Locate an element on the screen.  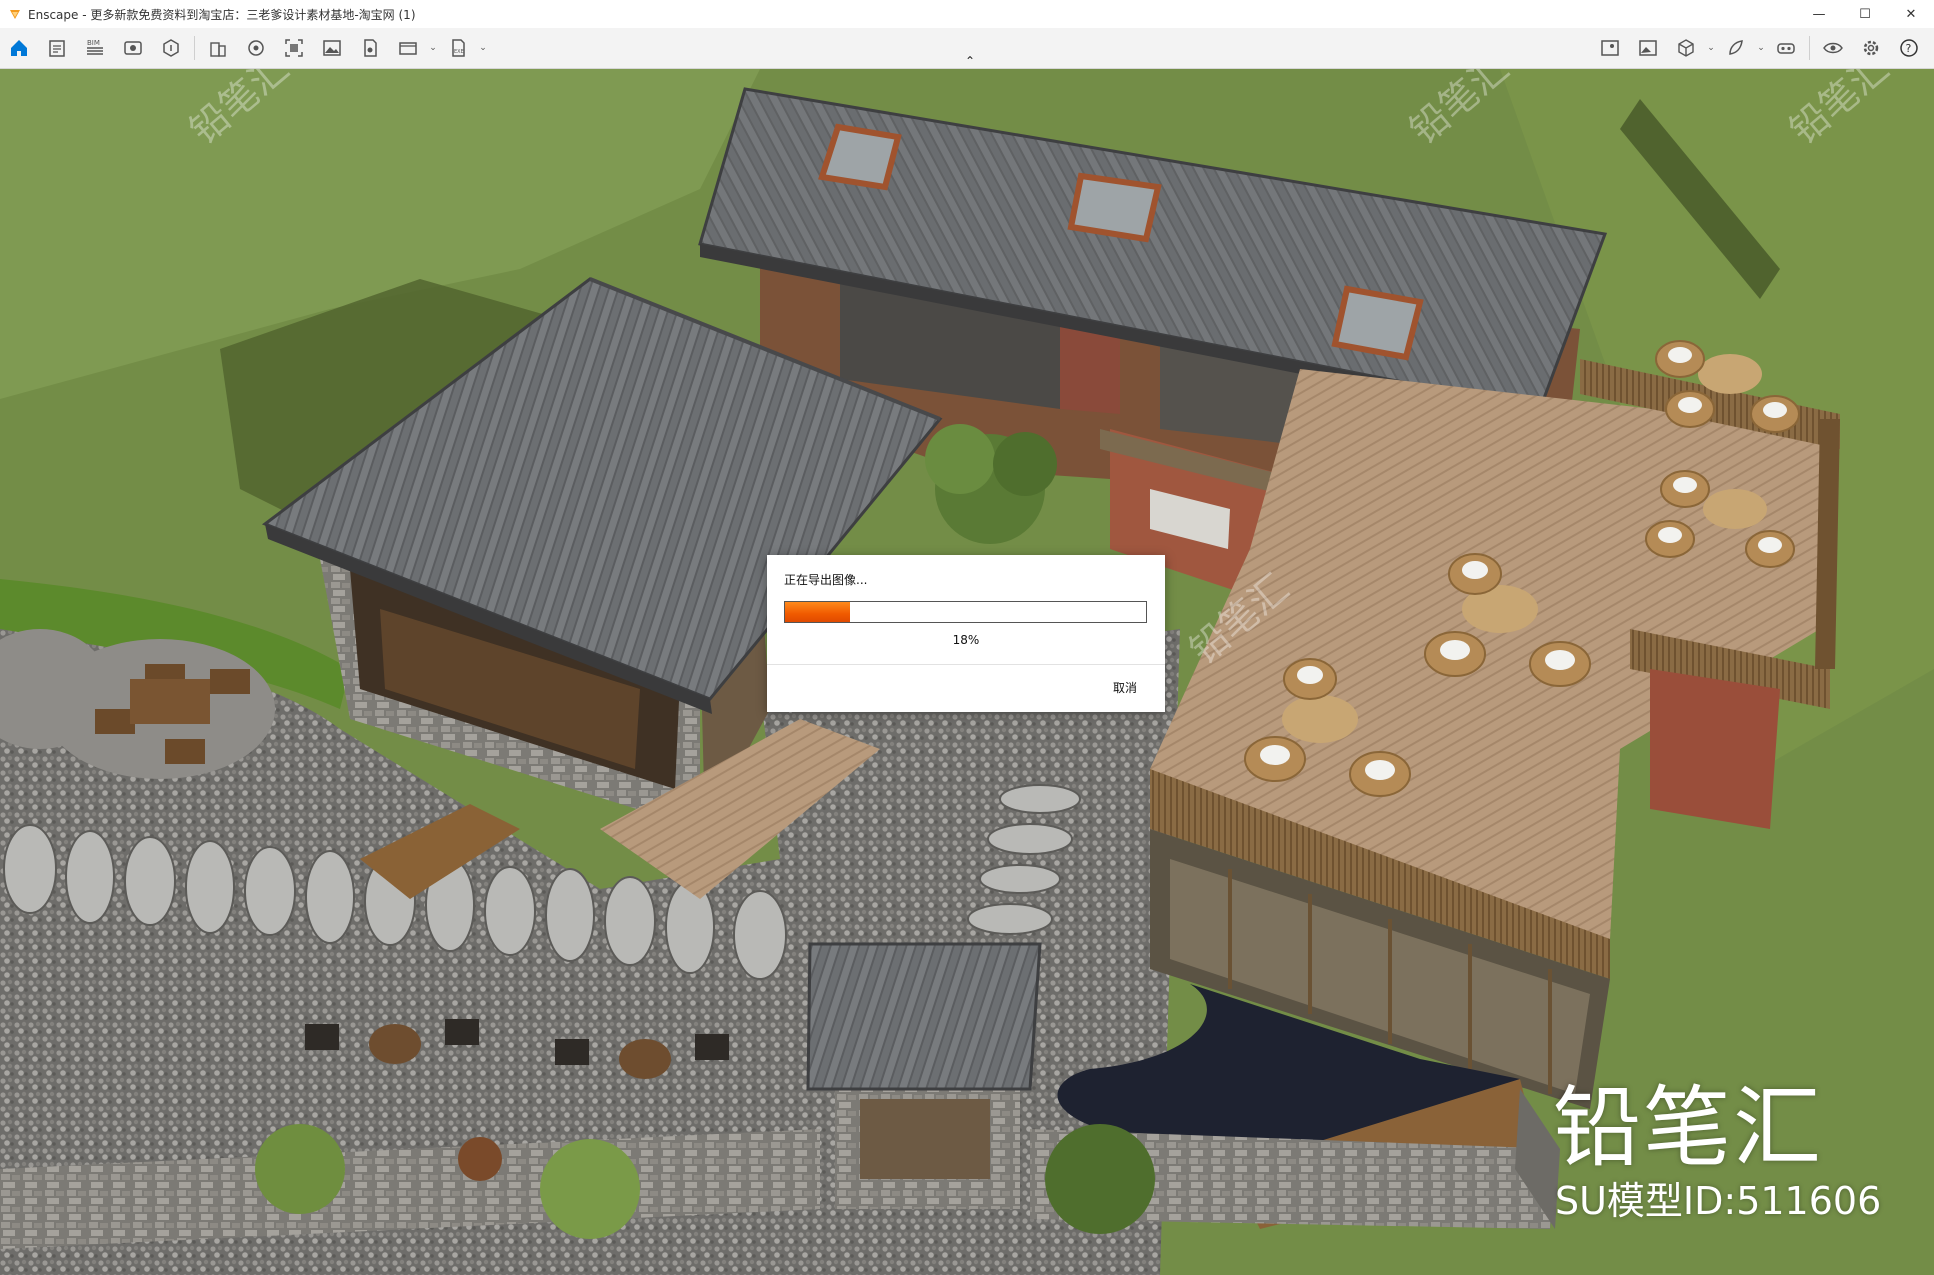
screenshot-icon is located at coordinates (294, 48).